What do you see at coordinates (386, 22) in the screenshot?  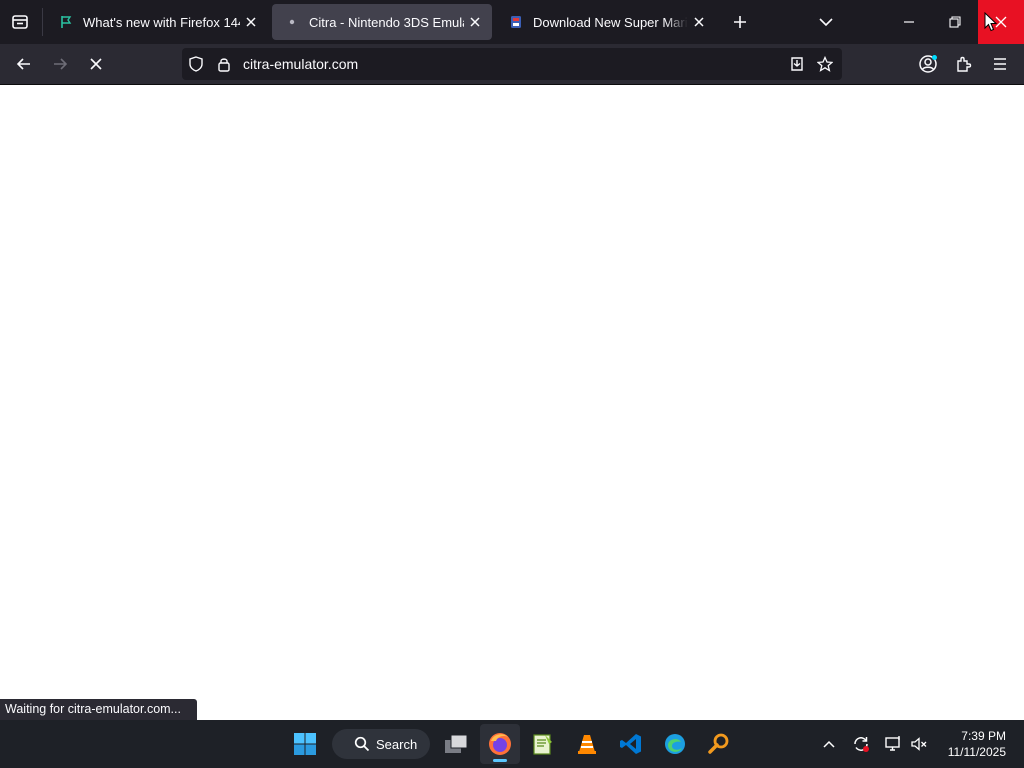 I see `tab-title: Citra - Nintendo 3DS Emulator` at bounding box center [386, 22].